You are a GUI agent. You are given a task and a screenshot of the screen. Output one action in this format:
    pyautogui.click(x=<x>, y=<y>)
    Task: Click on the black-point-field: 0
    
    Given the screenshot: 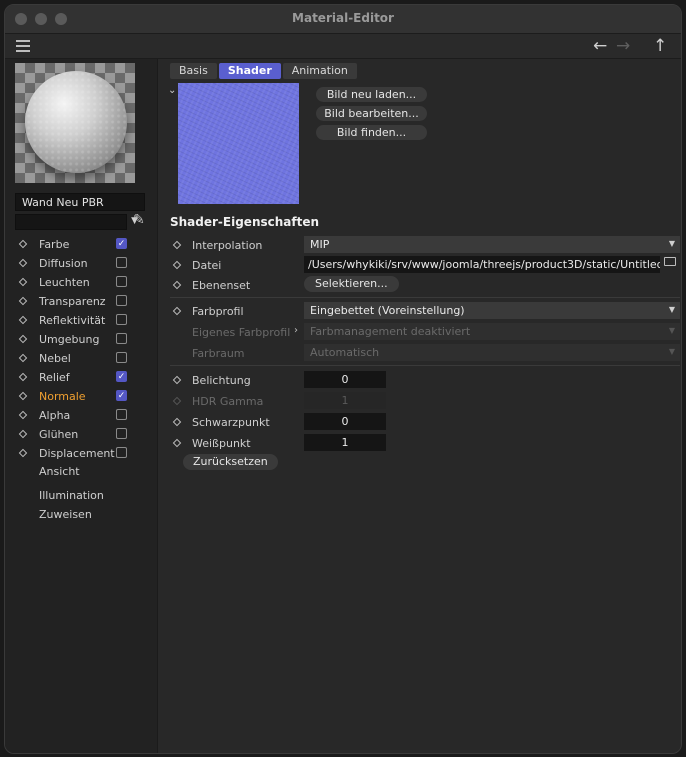 What is the action you would take?
    pyautogui.click(x=345, y=421)
    